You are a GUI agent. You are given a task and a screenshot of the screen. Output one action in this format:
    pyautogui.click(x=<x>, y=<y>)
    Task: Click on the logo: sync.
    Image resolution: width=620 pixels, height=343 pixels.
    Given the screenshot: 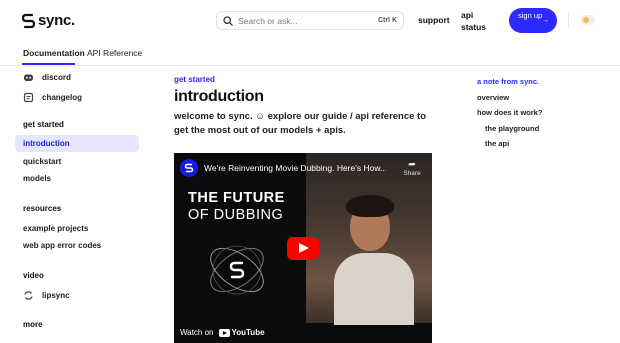 What is the action you would take?
    pyautogui.click(x=48, y=20)
    